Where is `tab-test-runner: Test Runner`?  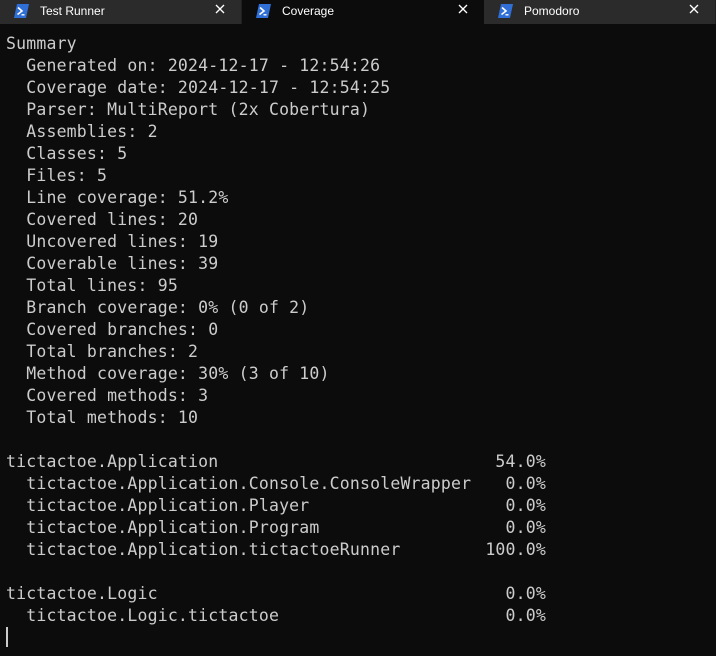 tab-test-runner: Test Runner is located at coordinates (121, 12).